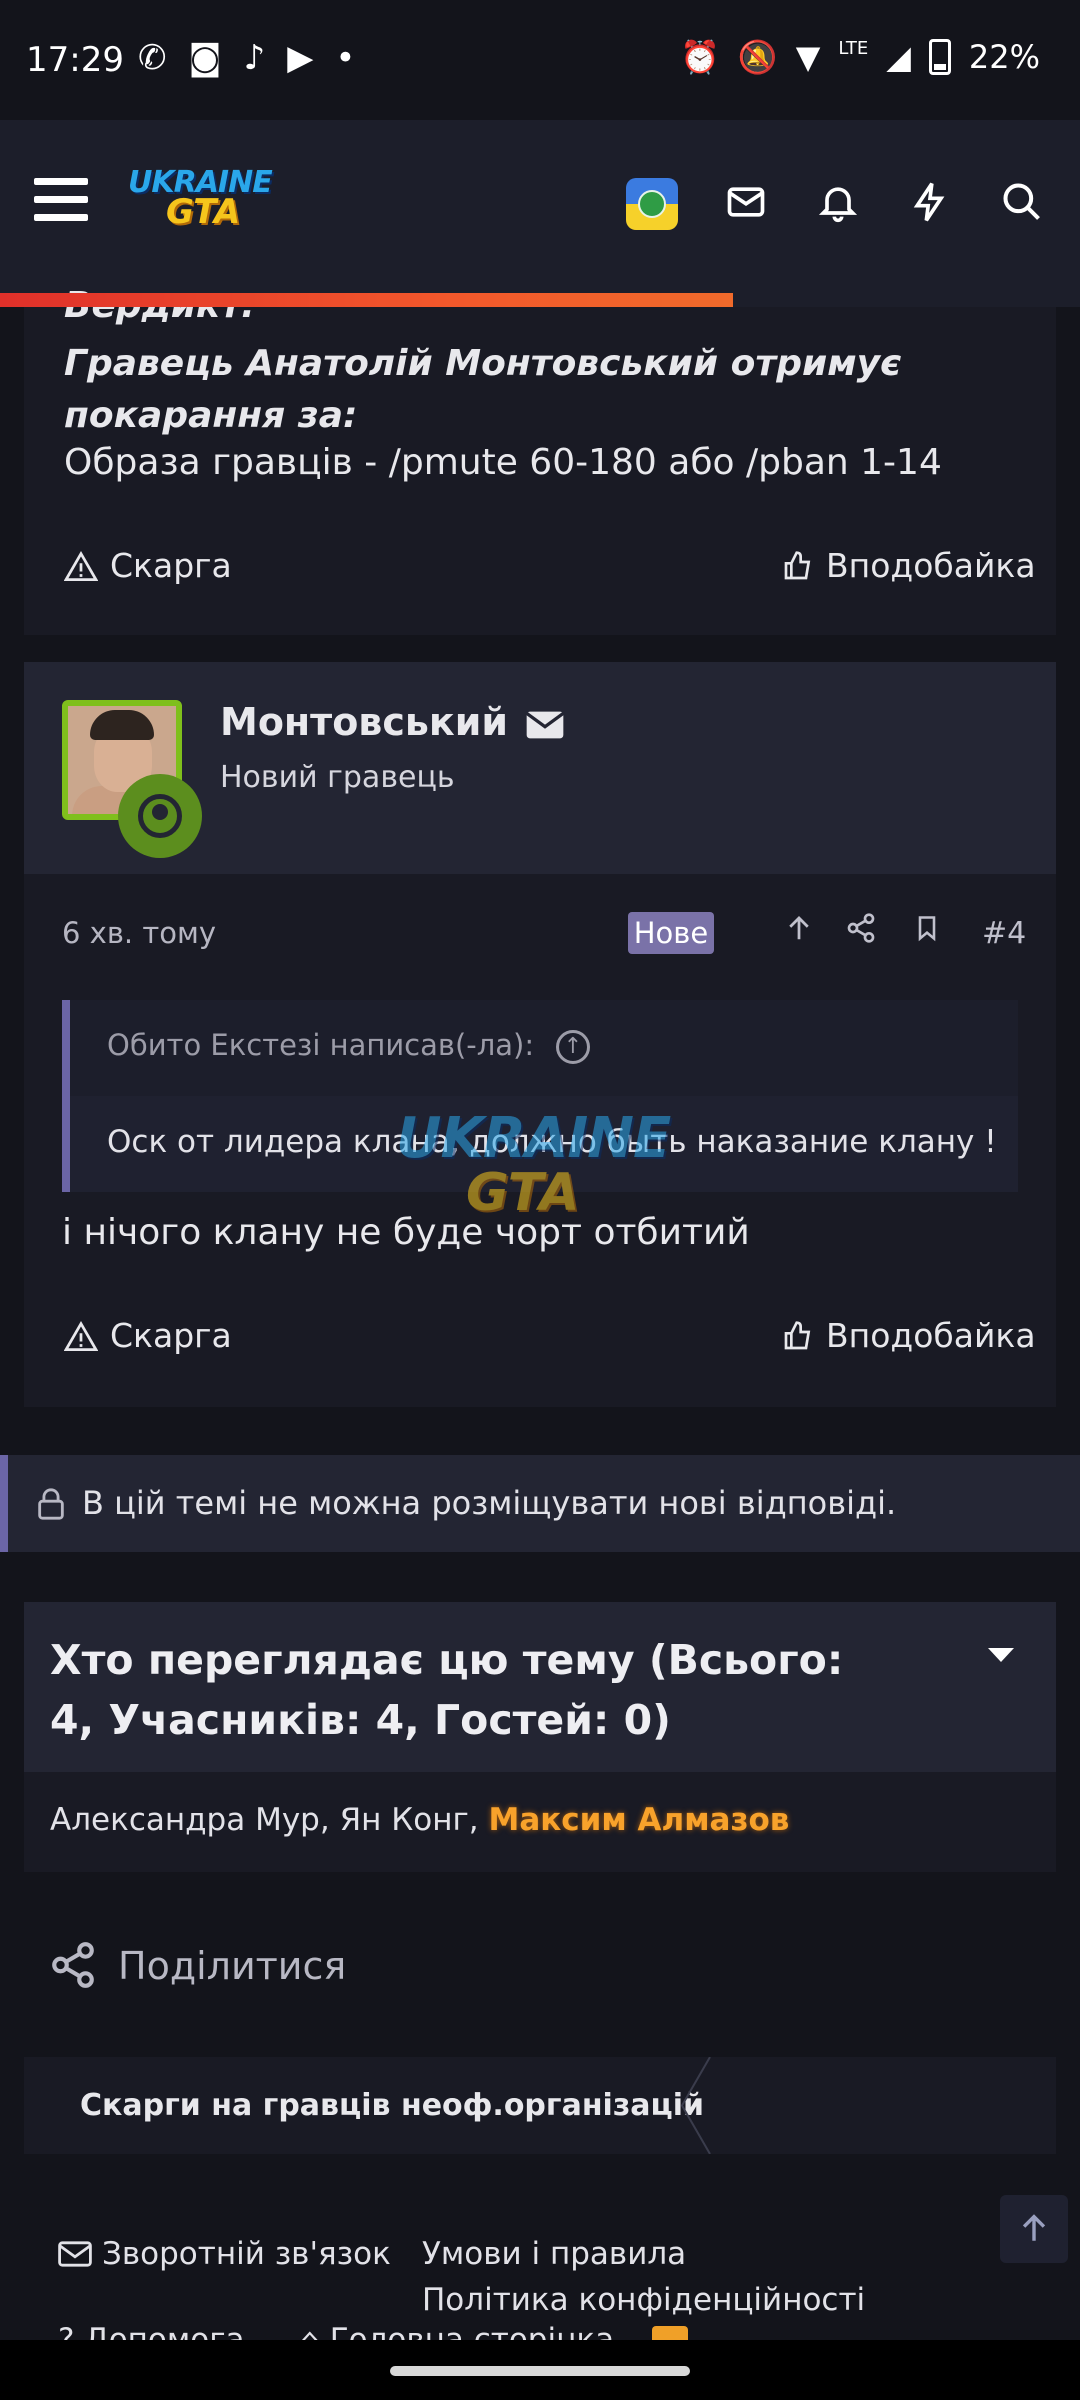  What do you see at coordinates (205, 205) in the screenshot?
I see `site-logo: UKRAINE GTA` at bounding box center [205, 205].